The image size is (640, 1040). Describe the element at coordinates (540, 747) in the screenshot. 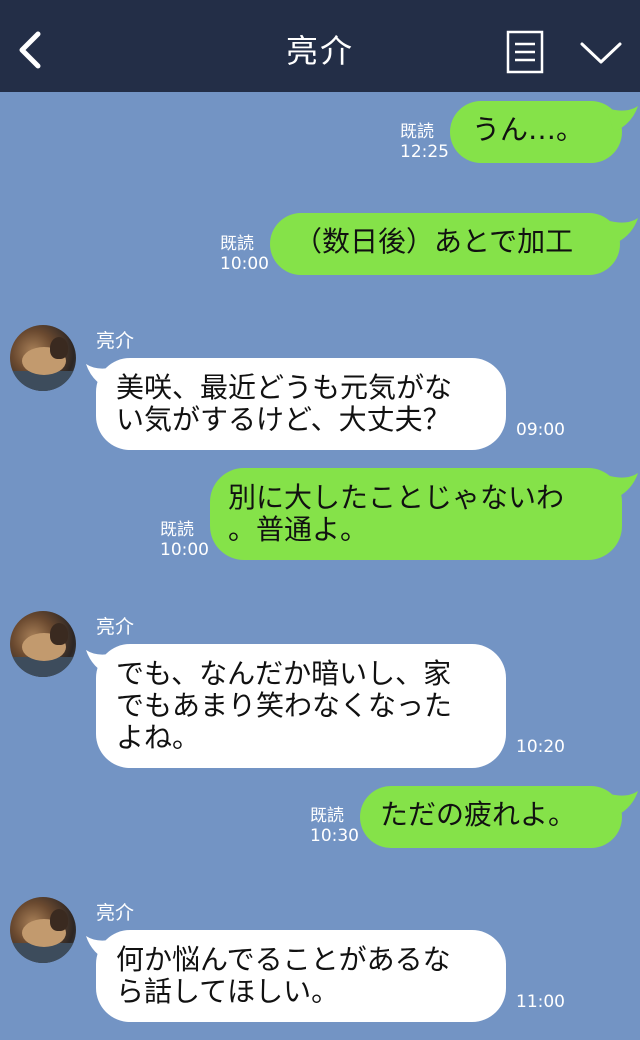

I see `message-time: 10:20` at that location.